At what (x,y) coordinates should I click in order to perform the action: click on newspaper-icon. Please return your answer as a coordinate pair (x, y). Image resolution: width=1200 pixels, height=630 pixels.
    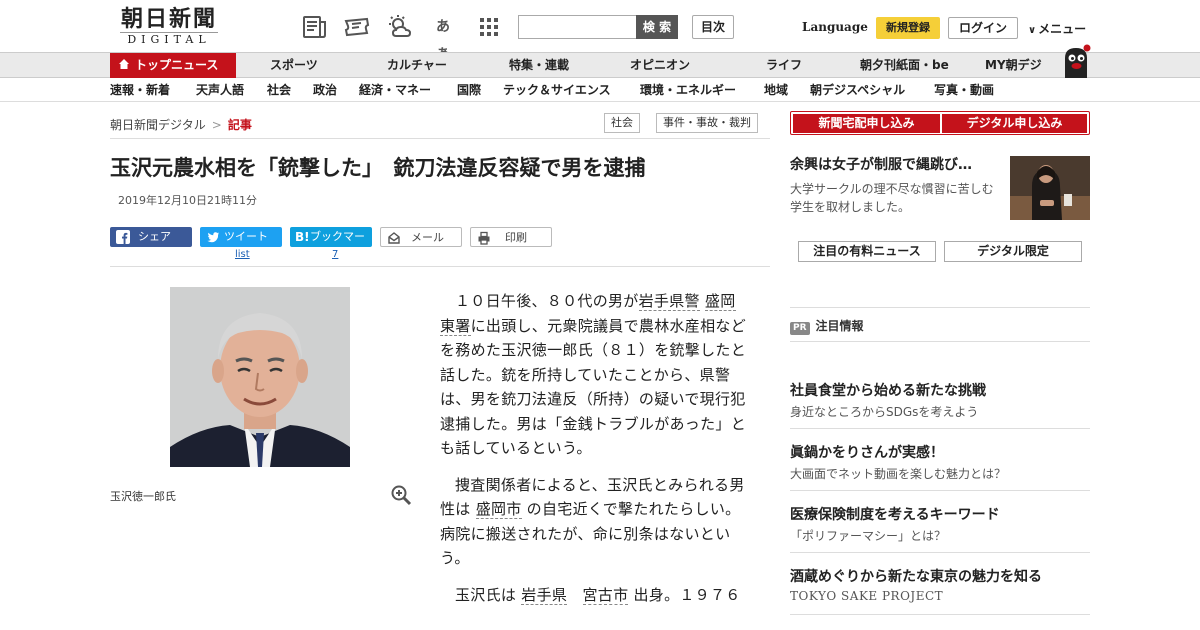
    Looking at the image, I should click on (314, 27).